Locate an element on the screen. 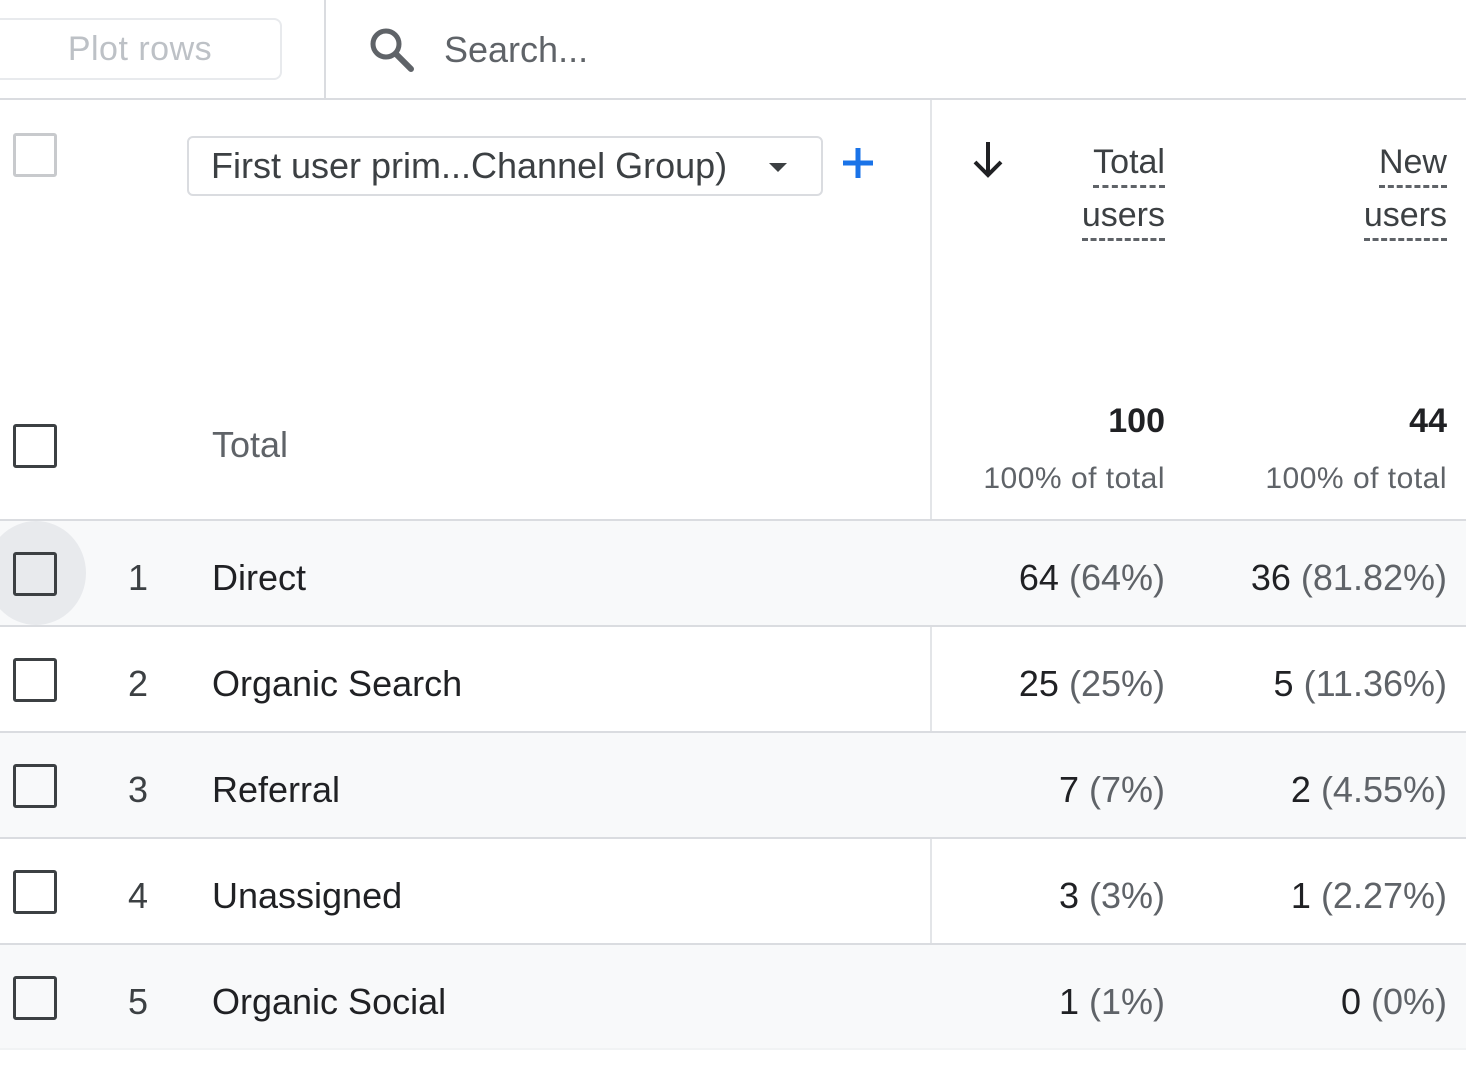 Image resolution: width=1466 pixels, height=1076 pixels. table-row: 2 Organic Search 25 (25%) 5 (11.36%) is located at coordinates (733, 678).